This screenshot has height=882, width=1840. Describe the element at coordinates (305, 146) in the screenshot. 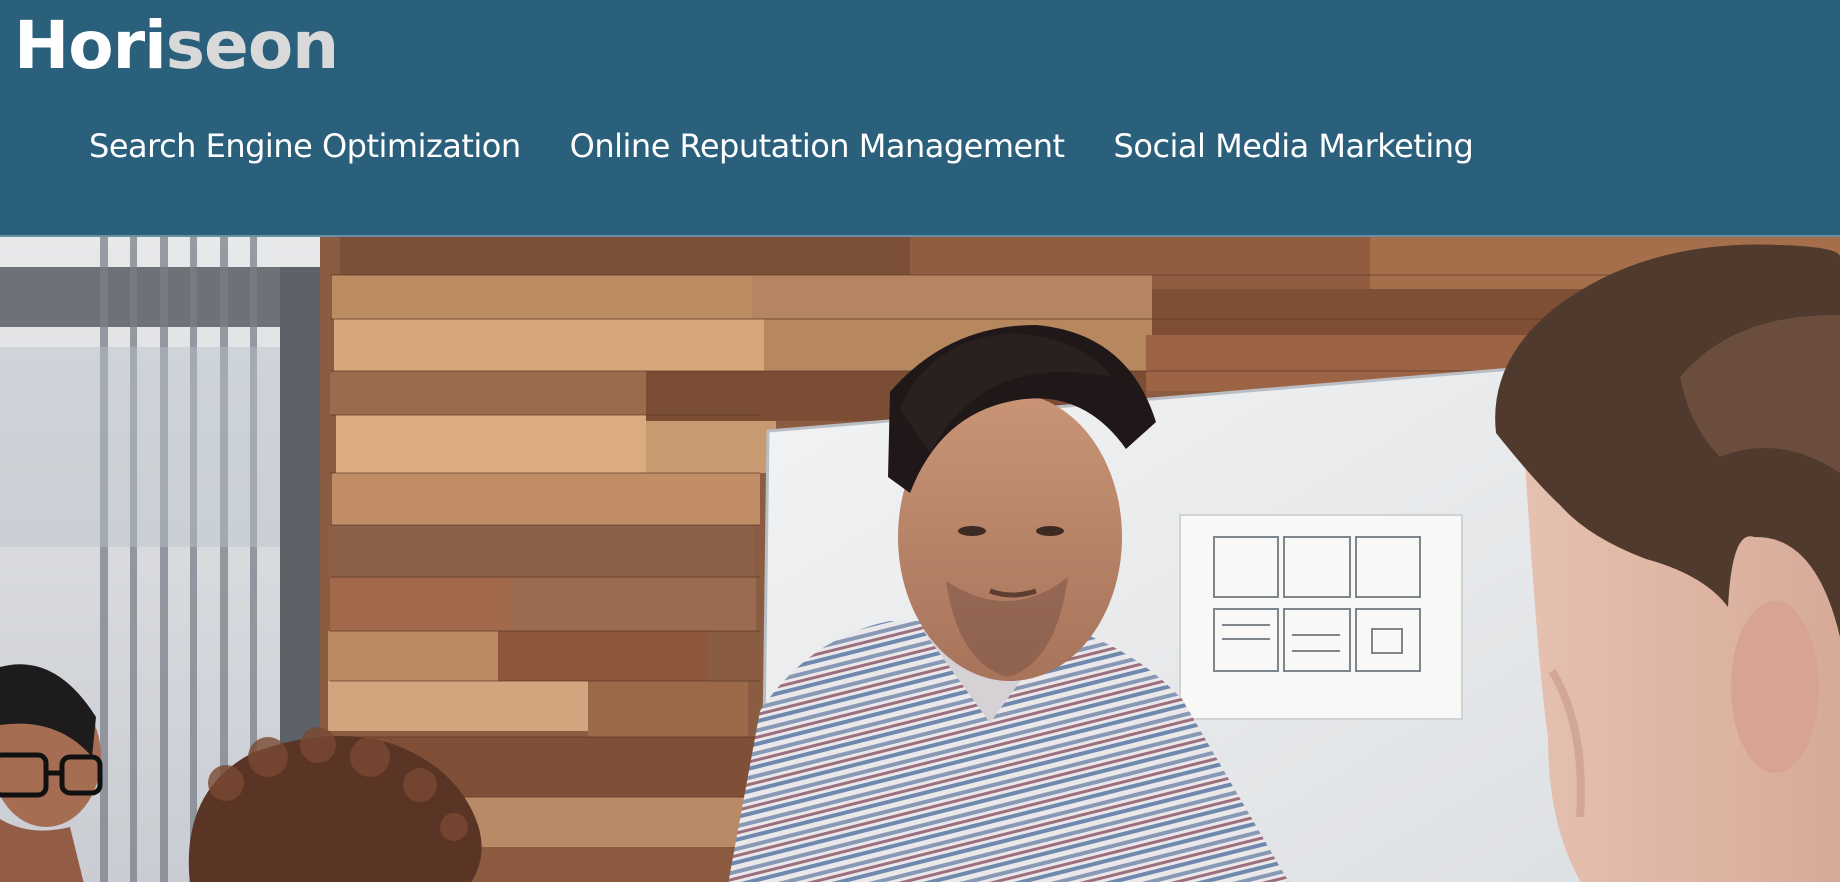

I see `nav-link-seo: Search Engine Optimization` at that location.